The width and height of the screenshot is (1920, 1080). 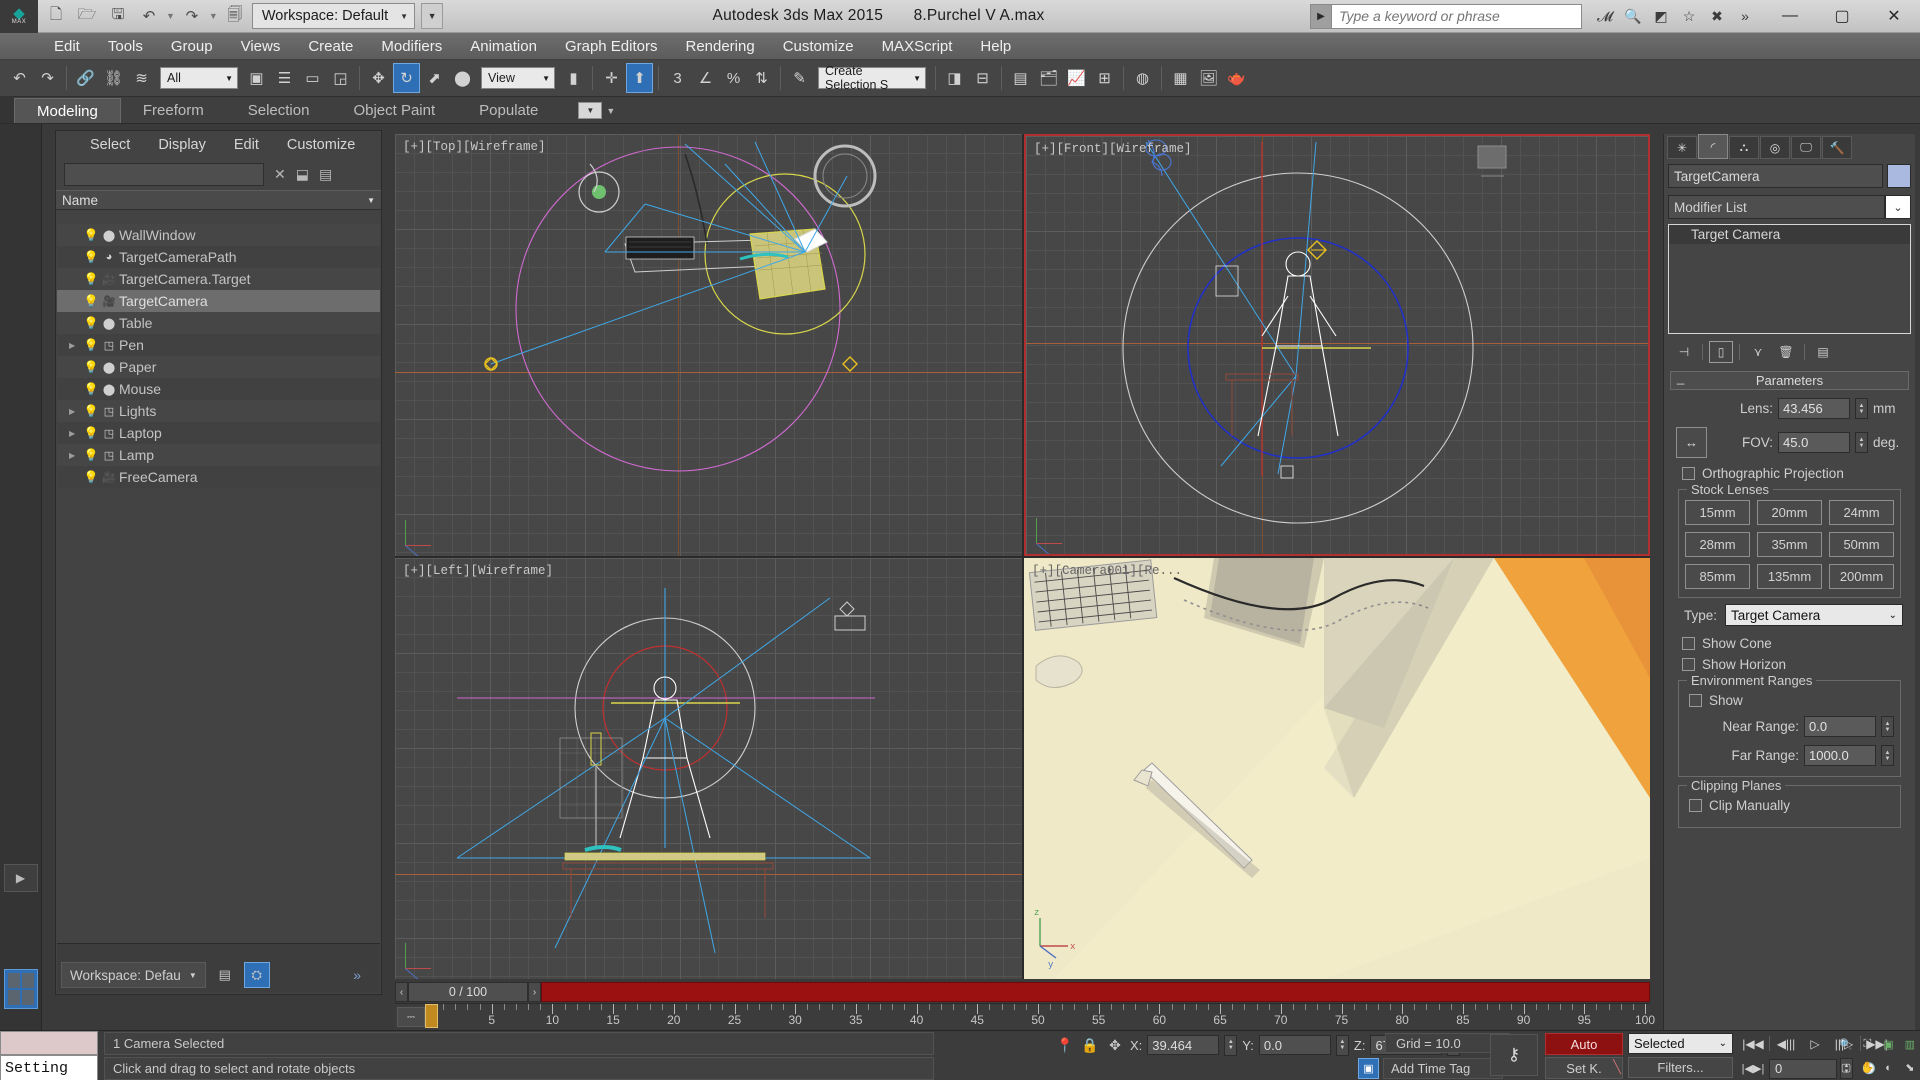 What do you see at coordinates (1791, 700) in the screenshot?
I see `env-show-checkbox: Show` at bounding box center [1791, 700].